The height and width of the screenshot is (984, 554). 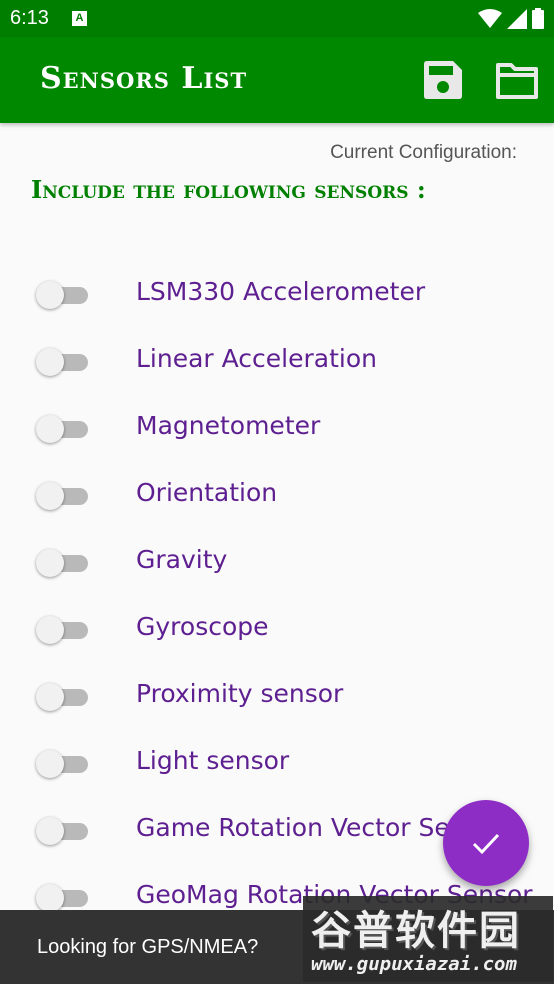 What do you see at coordinates (277, 18) in the screenshot?
I see `status-bar: 6:13 A` at bounding box center [277, 18].